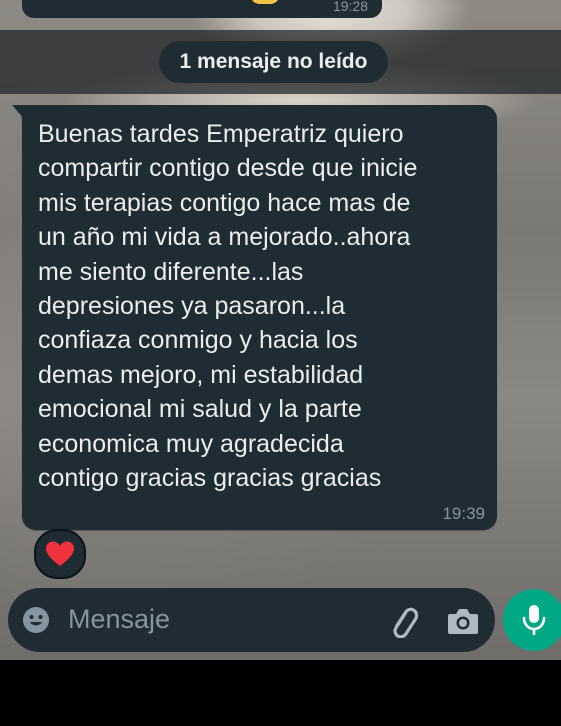 This screenshot has width=561, height=726. What do you see at coordinates (200, 409) in the screenshot?
I see `message-line: emocional mi salud y la parte` at bounding box center [200, 409].